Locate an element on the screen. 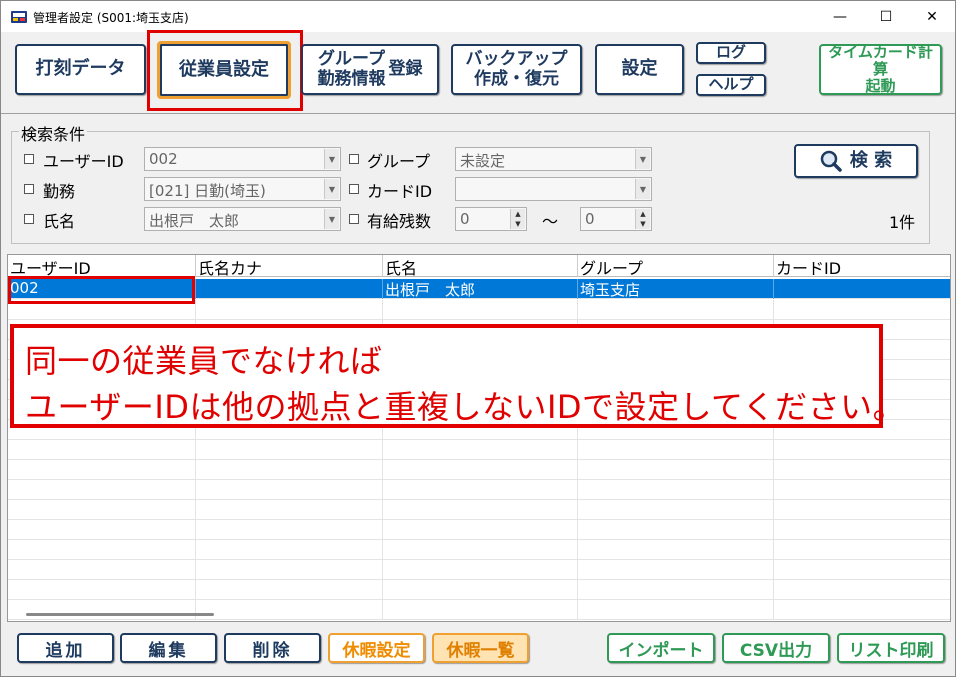  delete-button: 削除 is located at coordinates (272, 648).